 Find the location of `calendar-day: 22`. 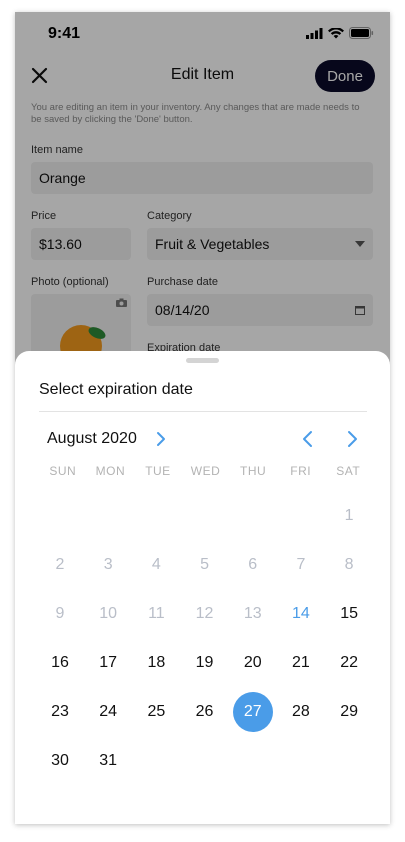

calendar-day: 22 is located at coordinates (349, 662).